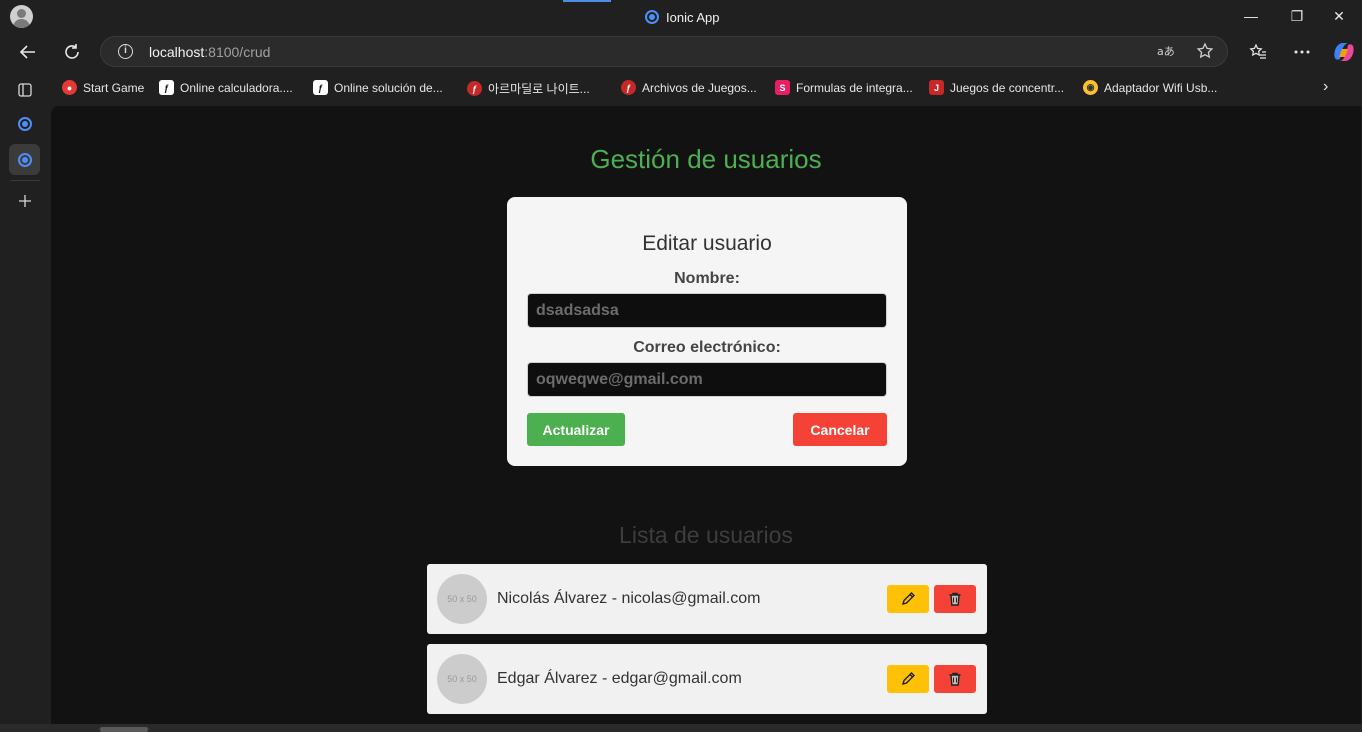  I want to click on more-icon, so click(1302, 52).